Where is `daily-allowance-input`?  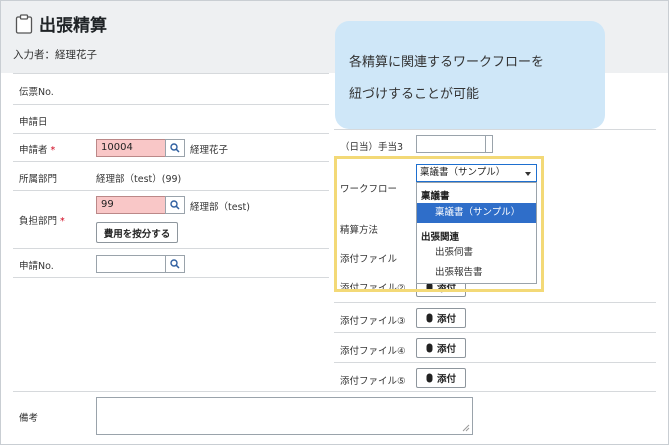
daily-allowance-input is located at coordinates (452, 144).